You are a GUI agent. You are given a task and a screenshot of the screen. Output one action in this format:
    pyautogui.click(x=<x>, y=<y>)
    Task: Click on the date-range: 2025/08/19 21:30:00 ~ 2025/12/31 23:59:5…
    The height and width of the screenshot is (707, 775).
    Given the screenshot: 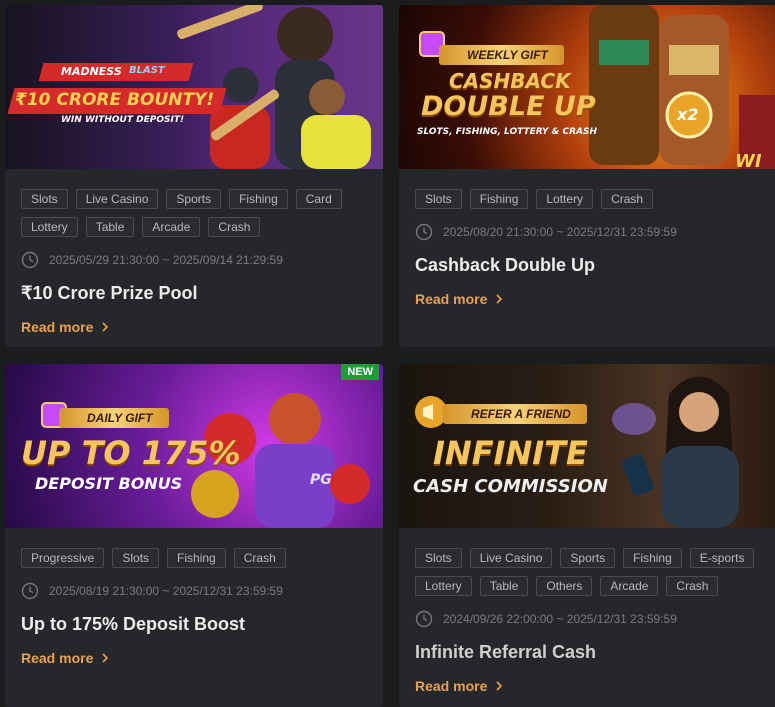 What is the action you would take?
    pyautogui.click(x=194, y=591)
    